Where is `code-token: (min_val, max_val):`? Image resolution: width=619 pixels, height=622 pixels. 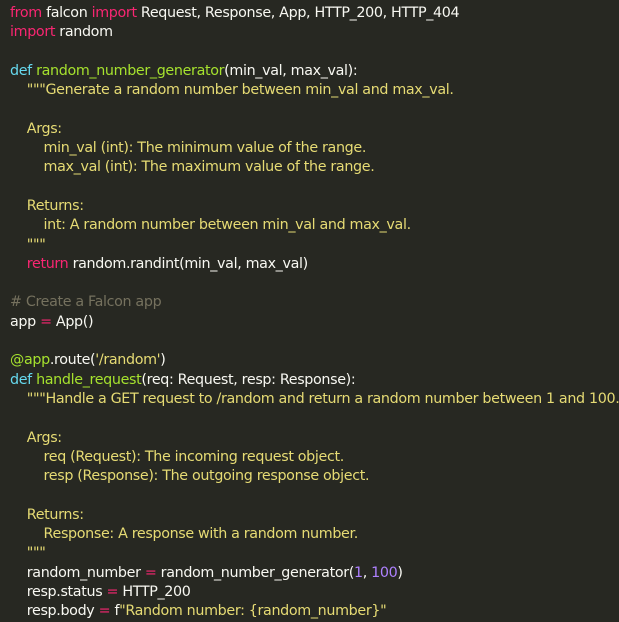 code-token: (min_val, max_val): is located at coordinates (291, 70).